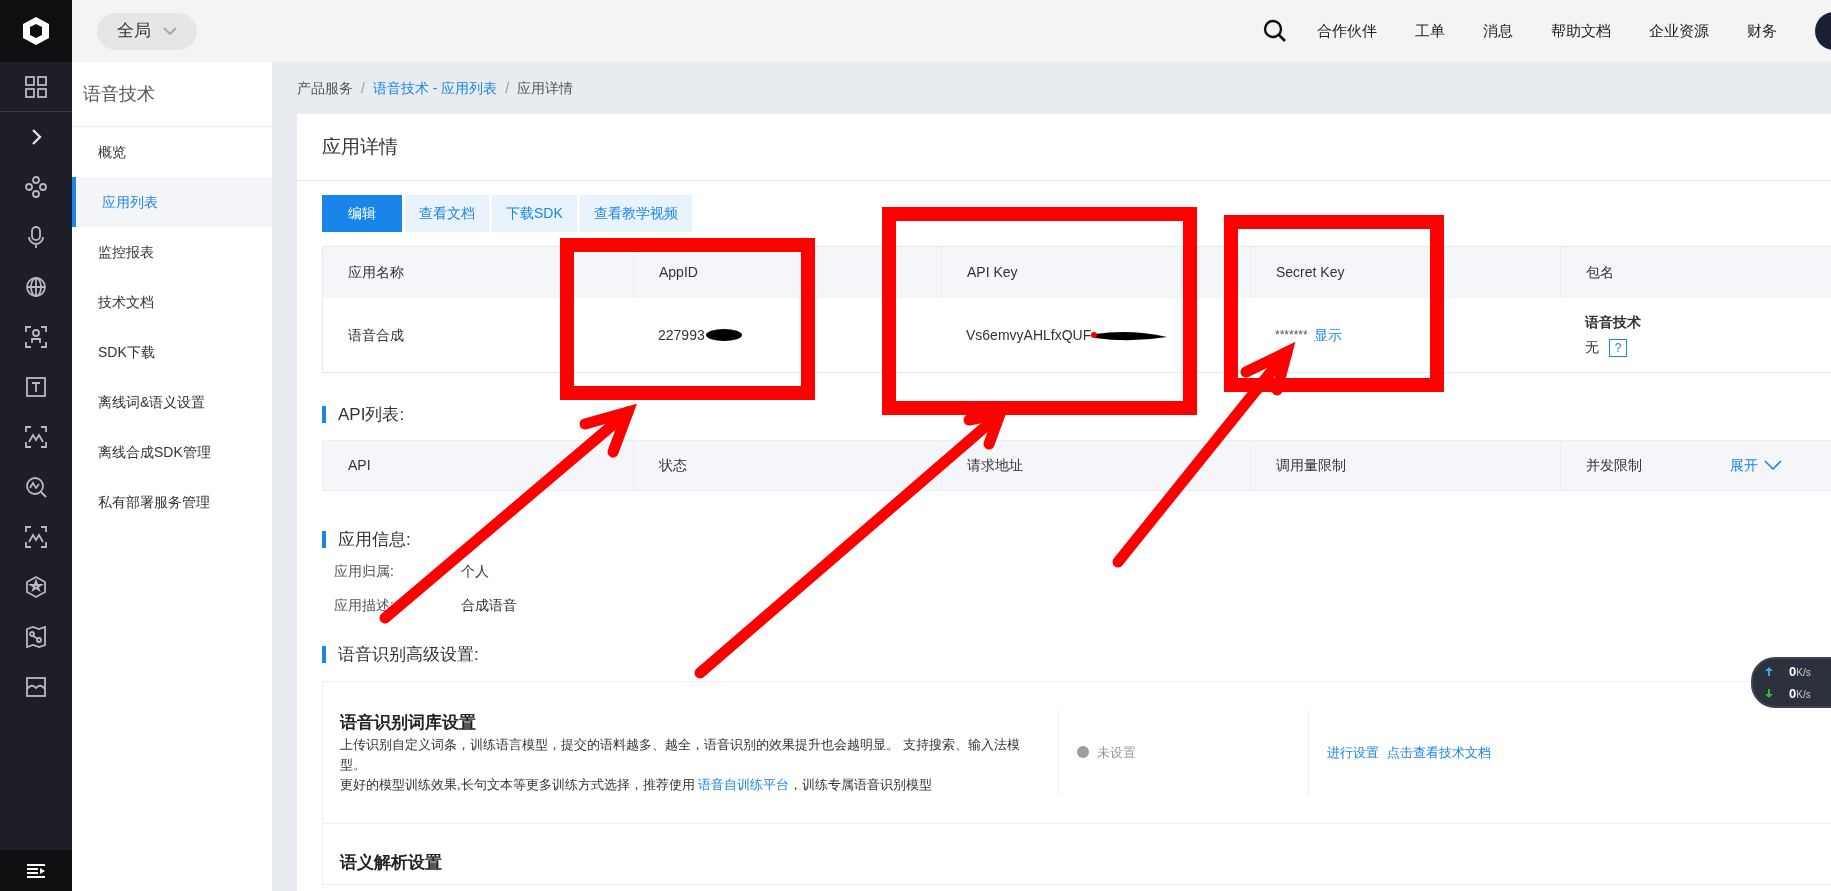 The image size is (1831, 891). I want to click on field-value: 个人, so click(475, 571).